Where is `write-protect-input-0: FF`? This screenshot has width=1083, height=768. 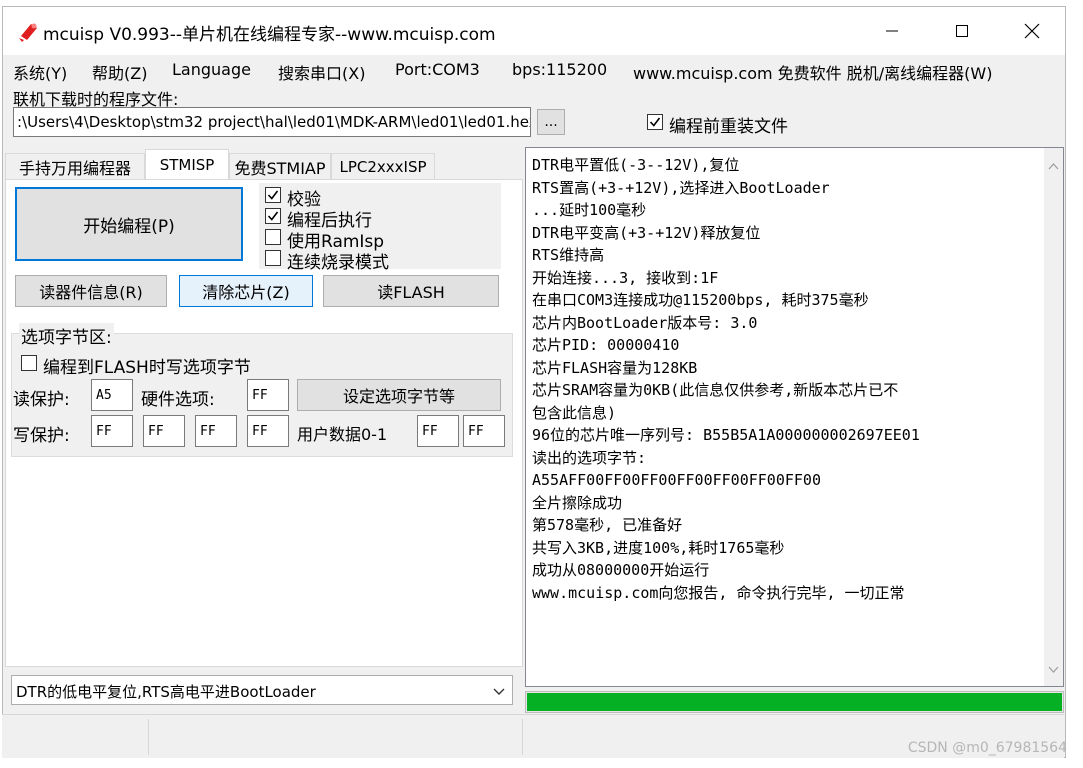
write-protect-input-0: FF is located at coordinates (112, 431).